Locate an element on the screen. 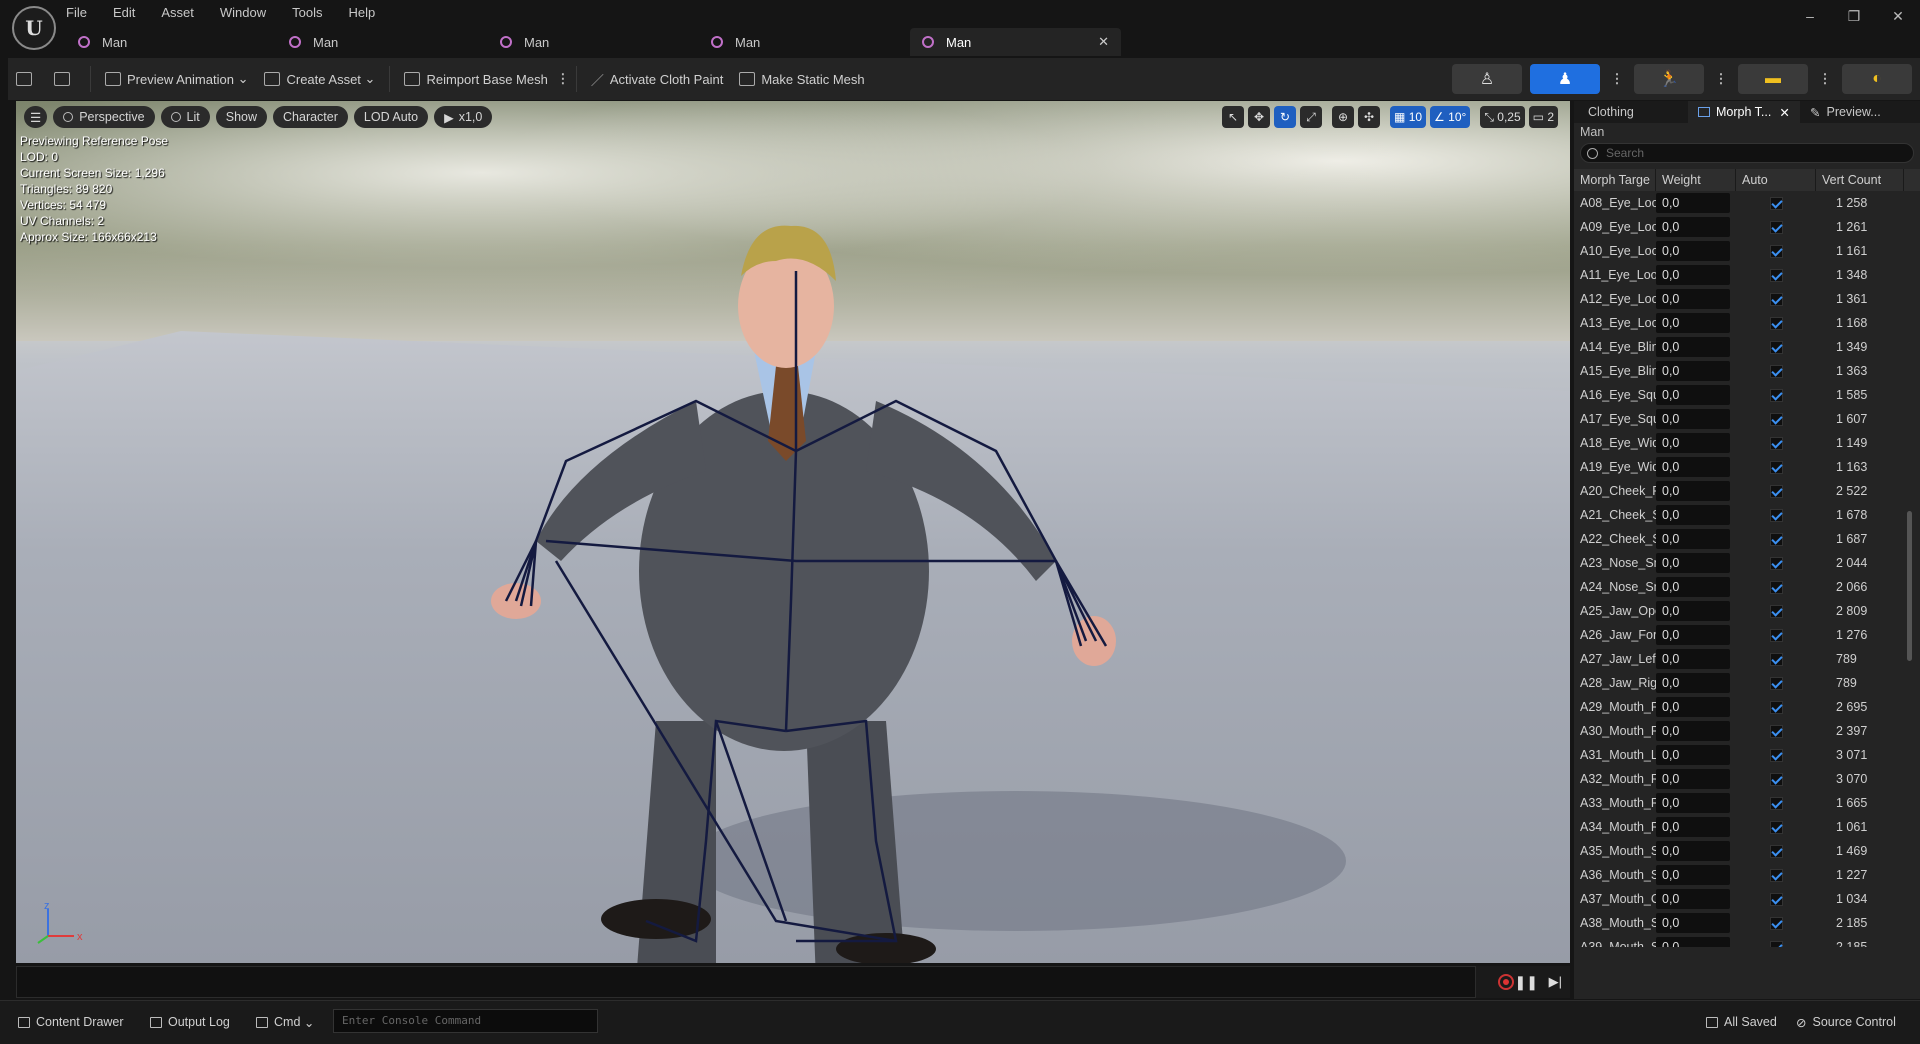 The height and width of the screenshot is (1044, 1920). menu-window: Window is located at coordinates (243, 12).